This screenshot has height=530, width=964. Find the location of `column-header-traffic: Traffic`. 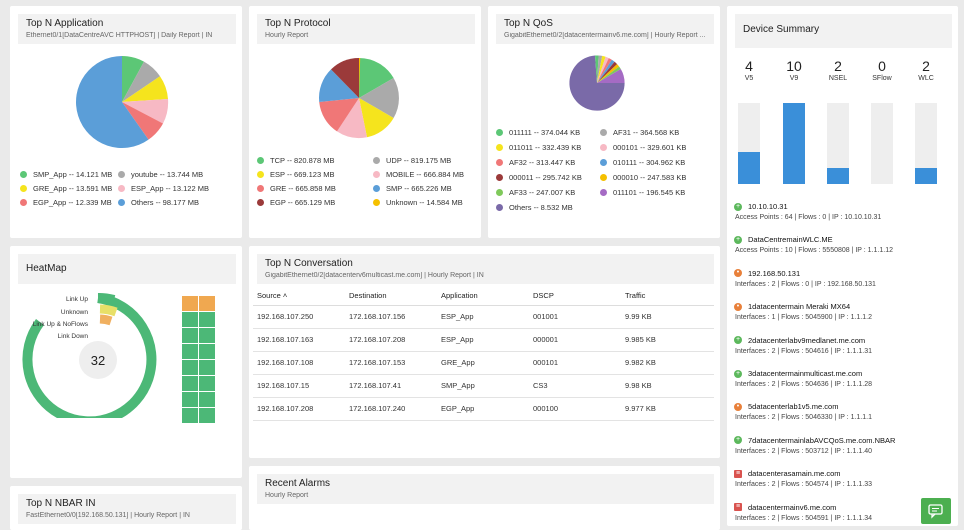

column-header-traffic: Traffic is located at coordinates (667, 296).